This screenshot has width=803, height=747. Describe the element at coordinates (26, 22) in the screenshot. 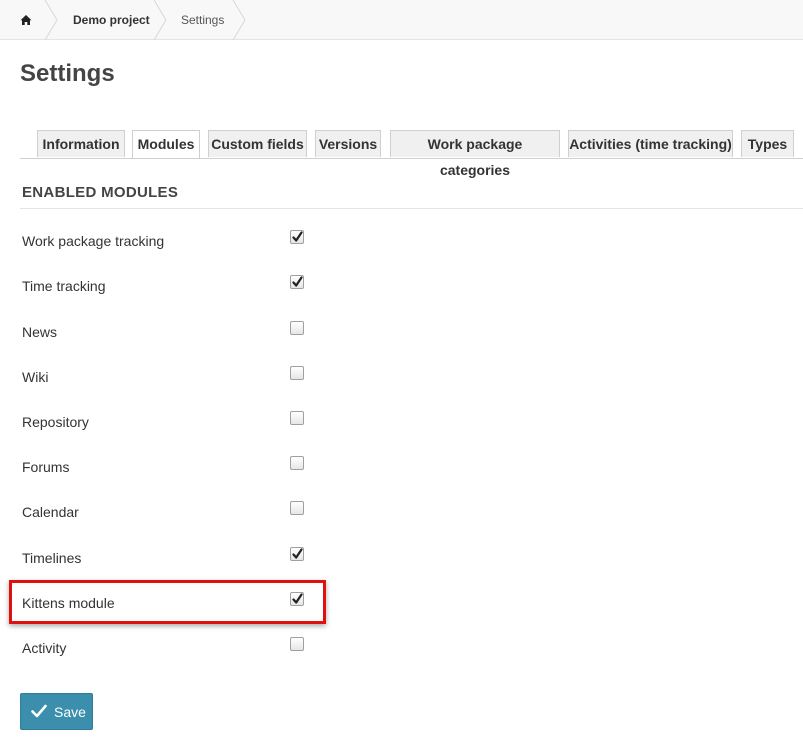

I see `home-icon` at that location.